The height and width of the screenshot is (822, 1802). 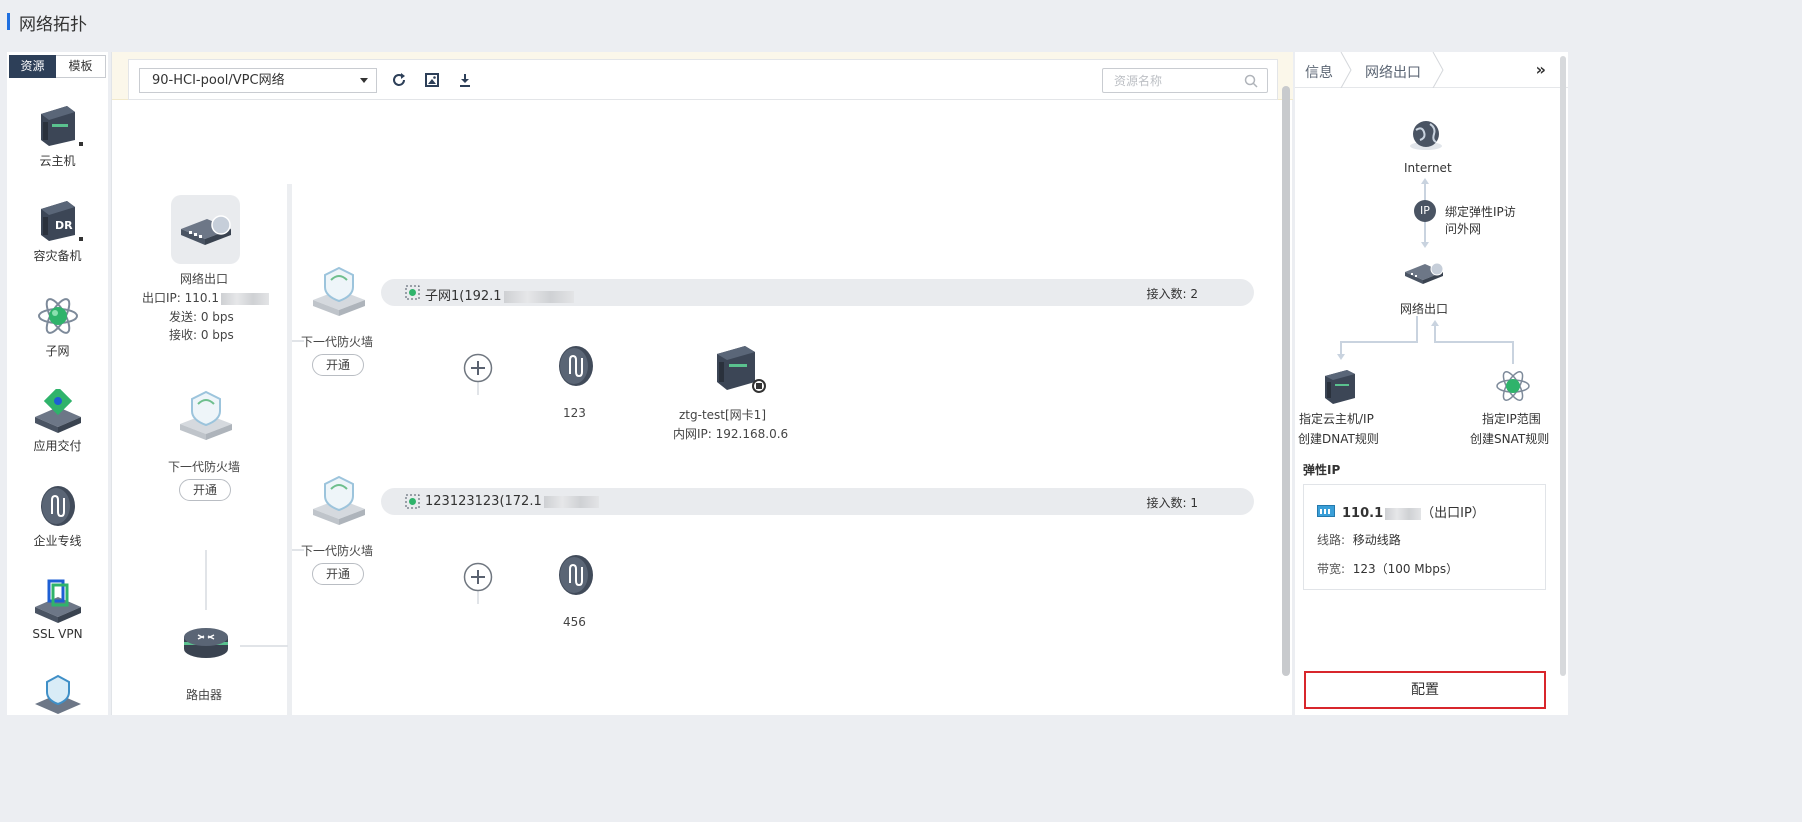 I want to click on title-accent-bar, so click(x=8, y=21).